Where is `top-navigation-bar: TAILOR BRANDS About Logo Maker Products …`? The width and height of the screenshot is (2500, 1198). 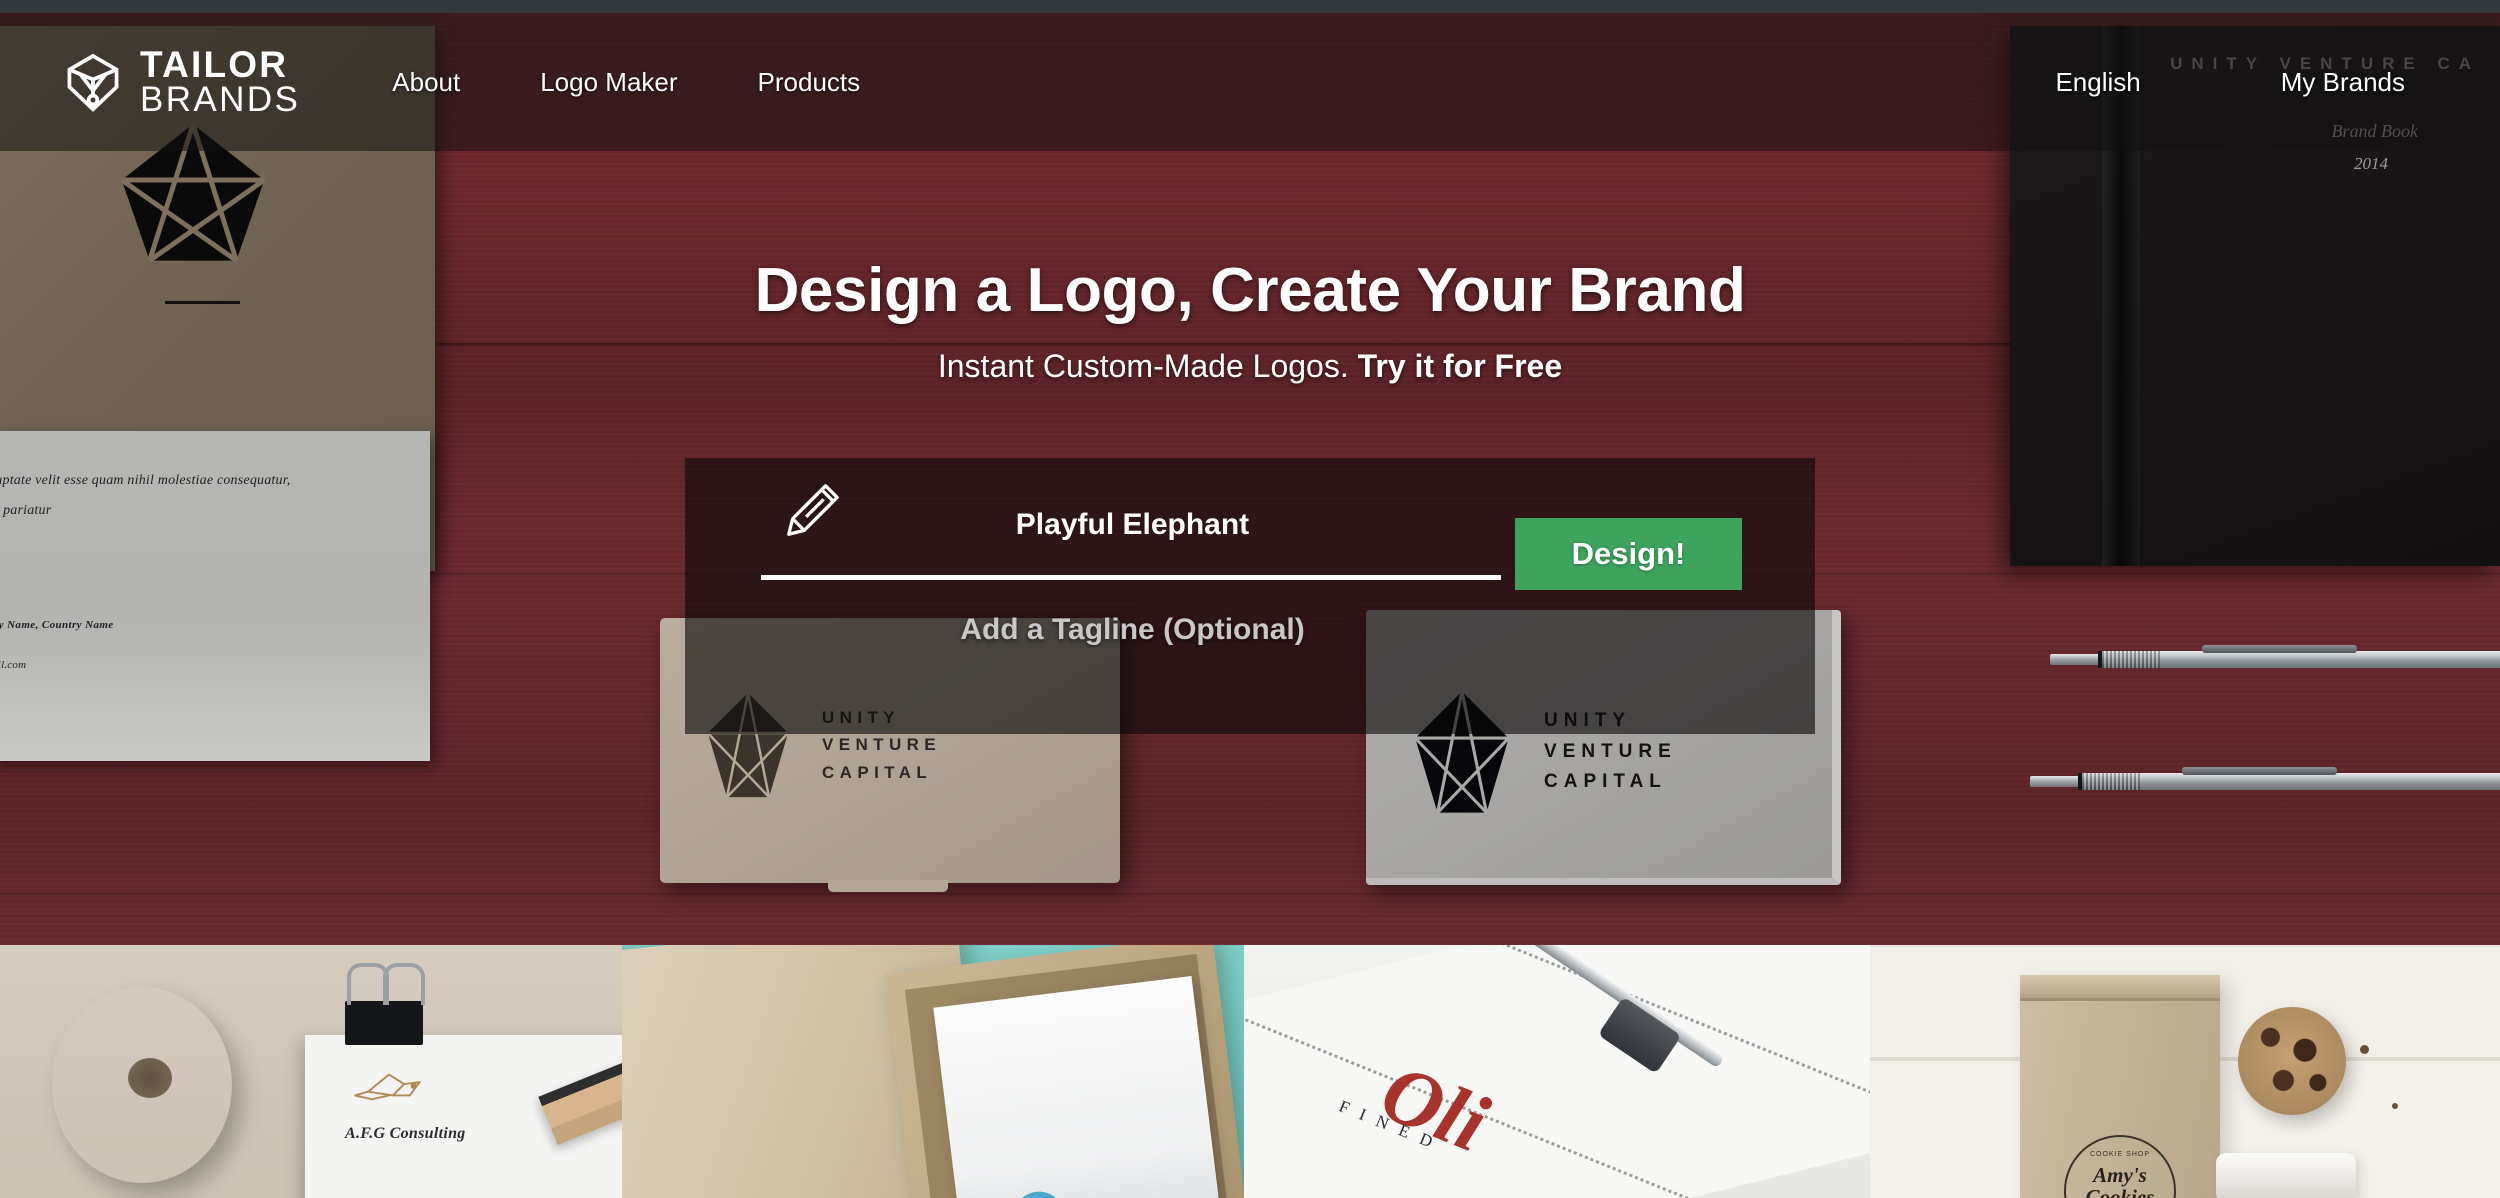 top-navigation-bar: TAILOR BRANDS About Logo Maker Products … is located at coordinates (1250, 82).